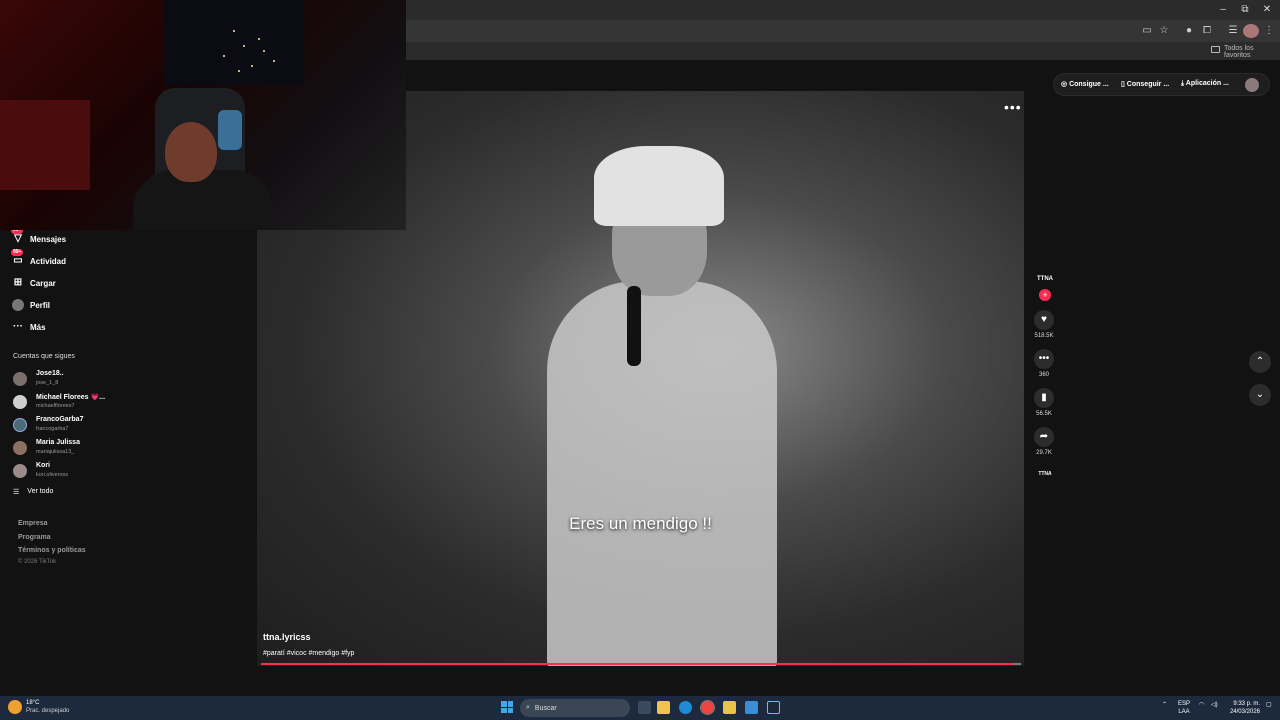 This screenshot has height=720, width=1280. Describe the element at coordinates (16, 492) in the screenshot. I see `list-icon: ☰` at that location.